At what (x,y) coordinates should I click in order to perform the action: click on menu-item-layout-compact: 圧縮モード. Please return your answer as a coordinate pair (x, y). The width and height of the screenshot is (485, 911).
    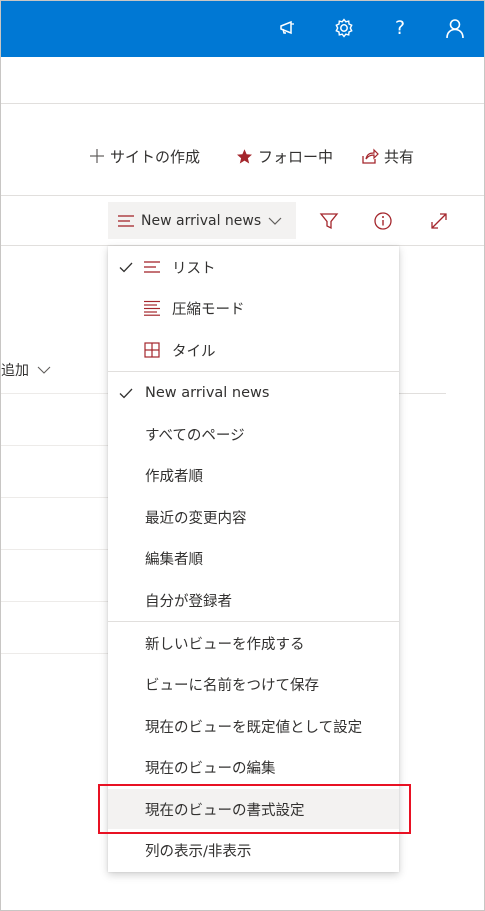
    Looking at the image, I should click on (253, 308).